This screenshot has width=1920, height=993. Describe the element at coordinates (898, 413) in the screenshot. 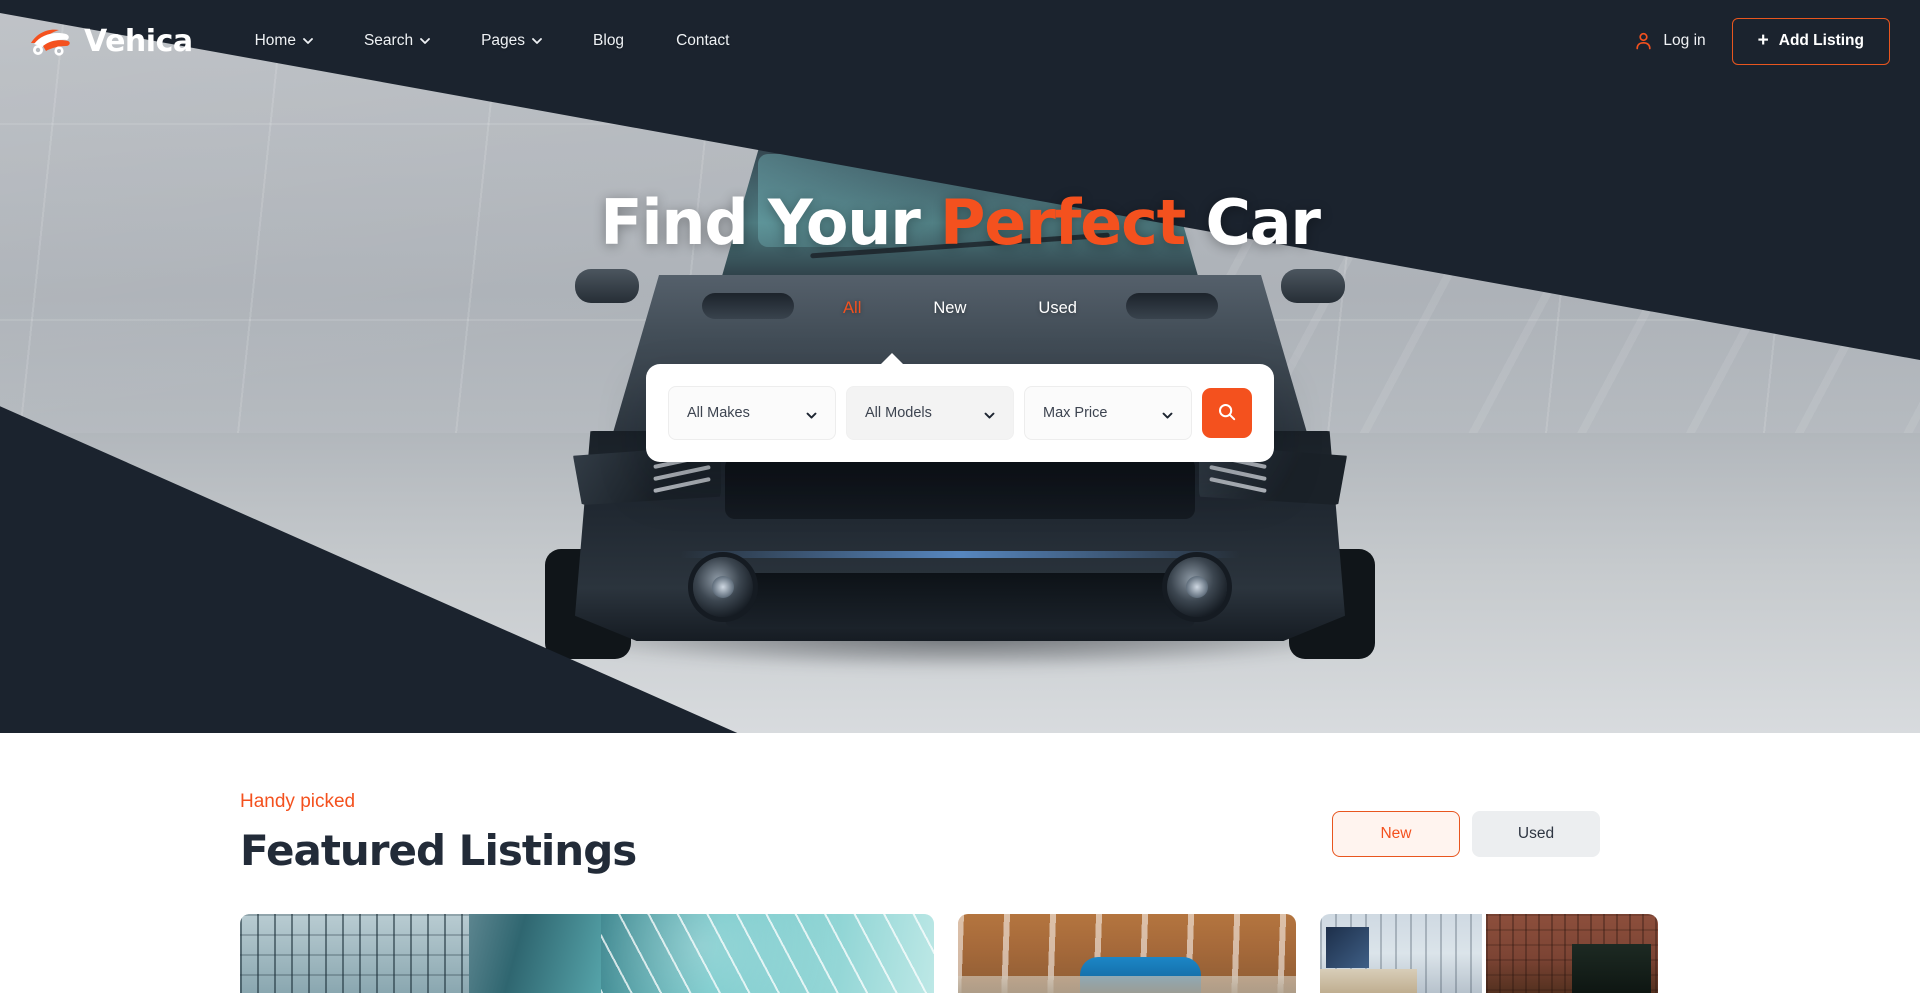

I see `model-select-value: All Models` at that location.